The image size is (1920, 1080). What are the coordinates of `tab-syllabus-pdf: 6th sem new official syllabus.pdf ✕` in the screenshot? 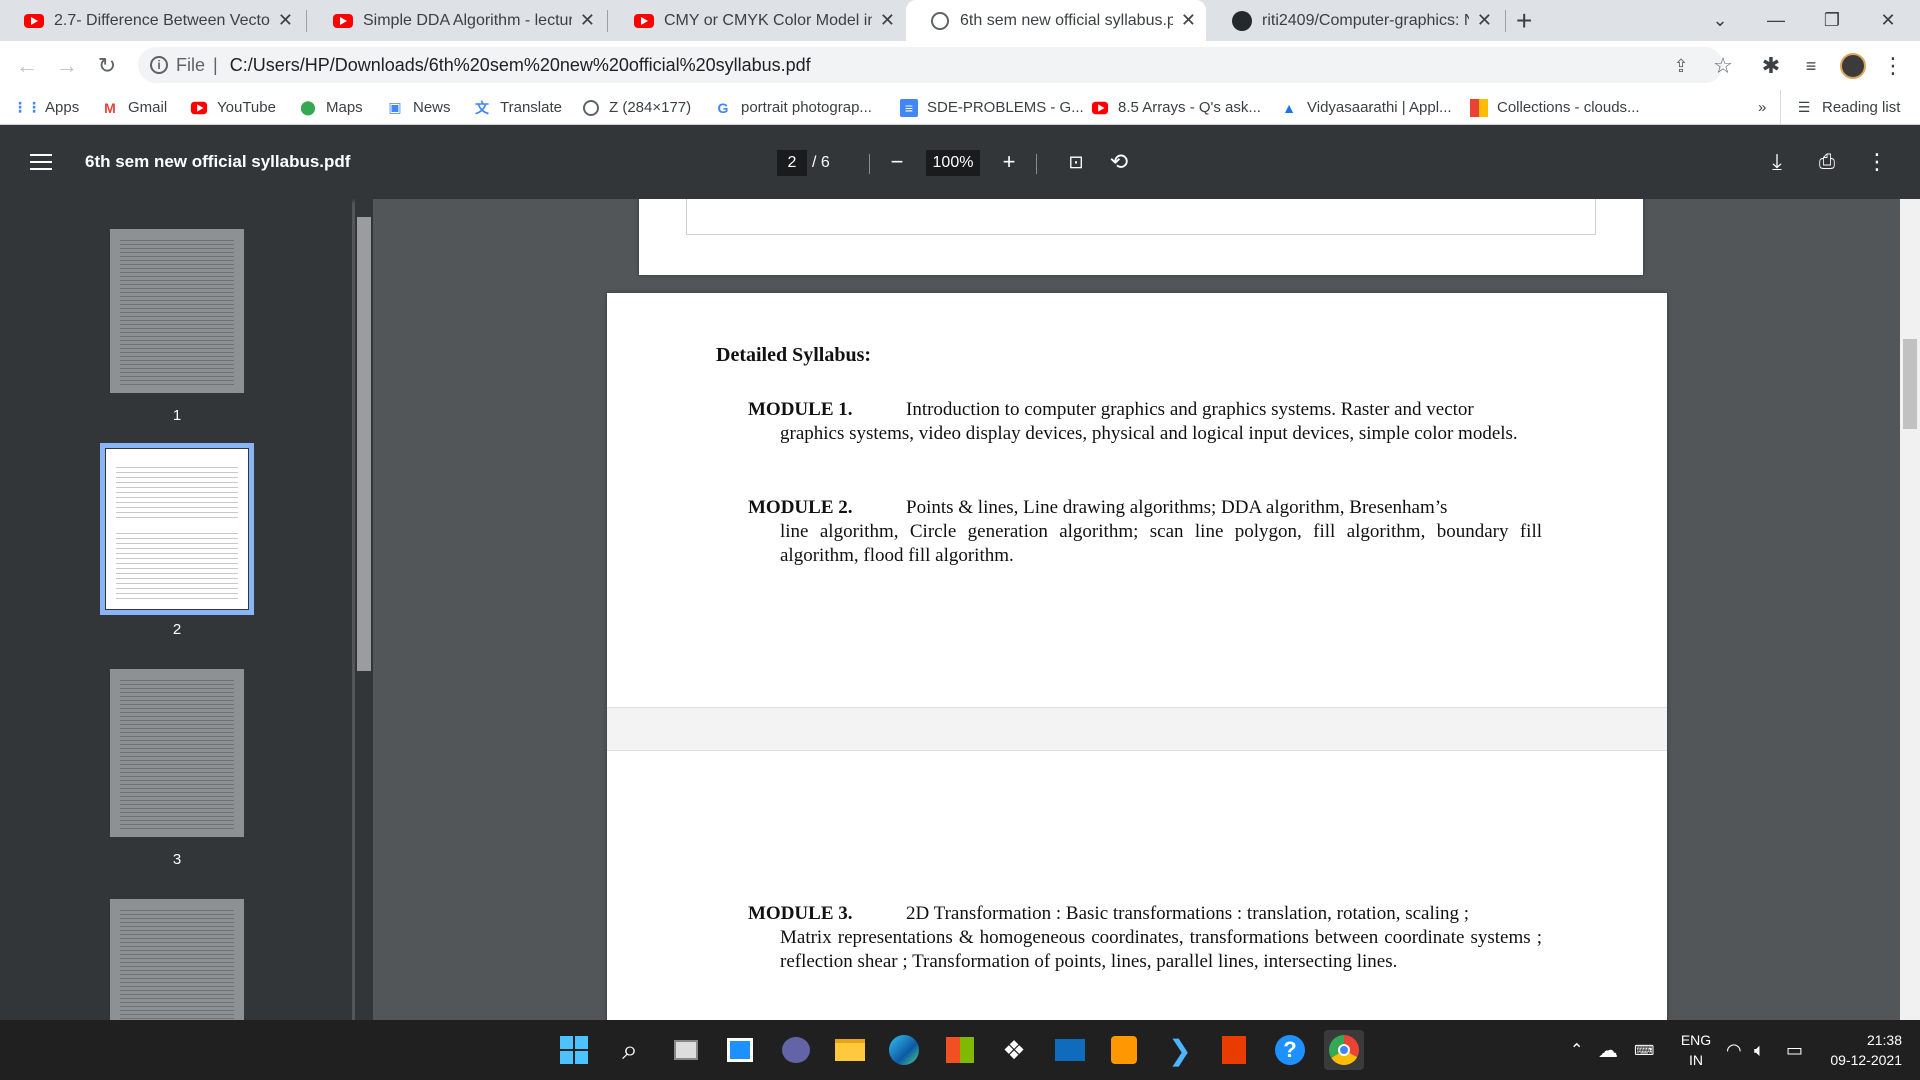 It's located at (1056, 20).